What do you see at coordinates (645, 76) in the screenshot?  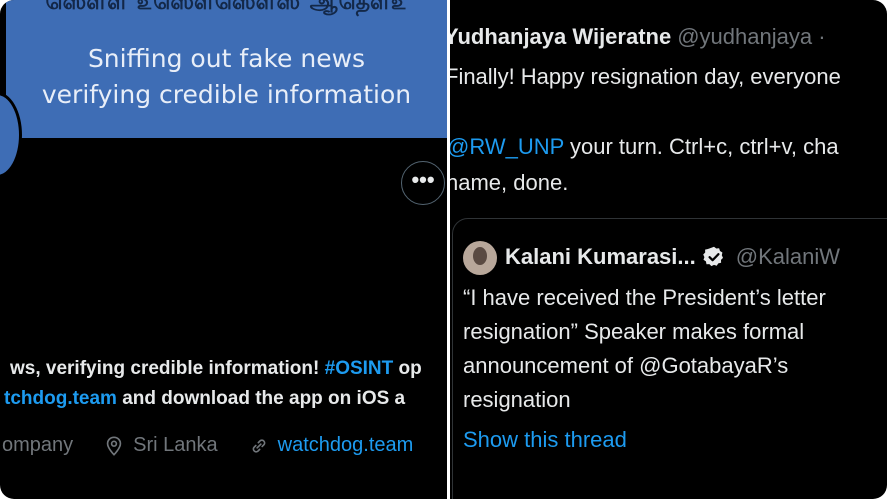 I see `tweet-text-line1: Finally! Happy resignation day, everyone` at bounding box center [645, 76].